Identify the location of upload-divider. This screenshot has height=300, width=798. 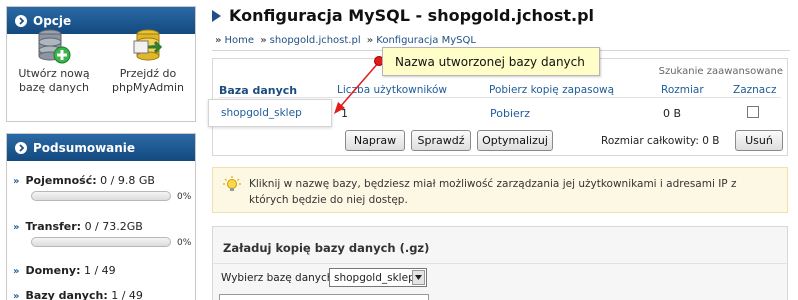
(500, 263).